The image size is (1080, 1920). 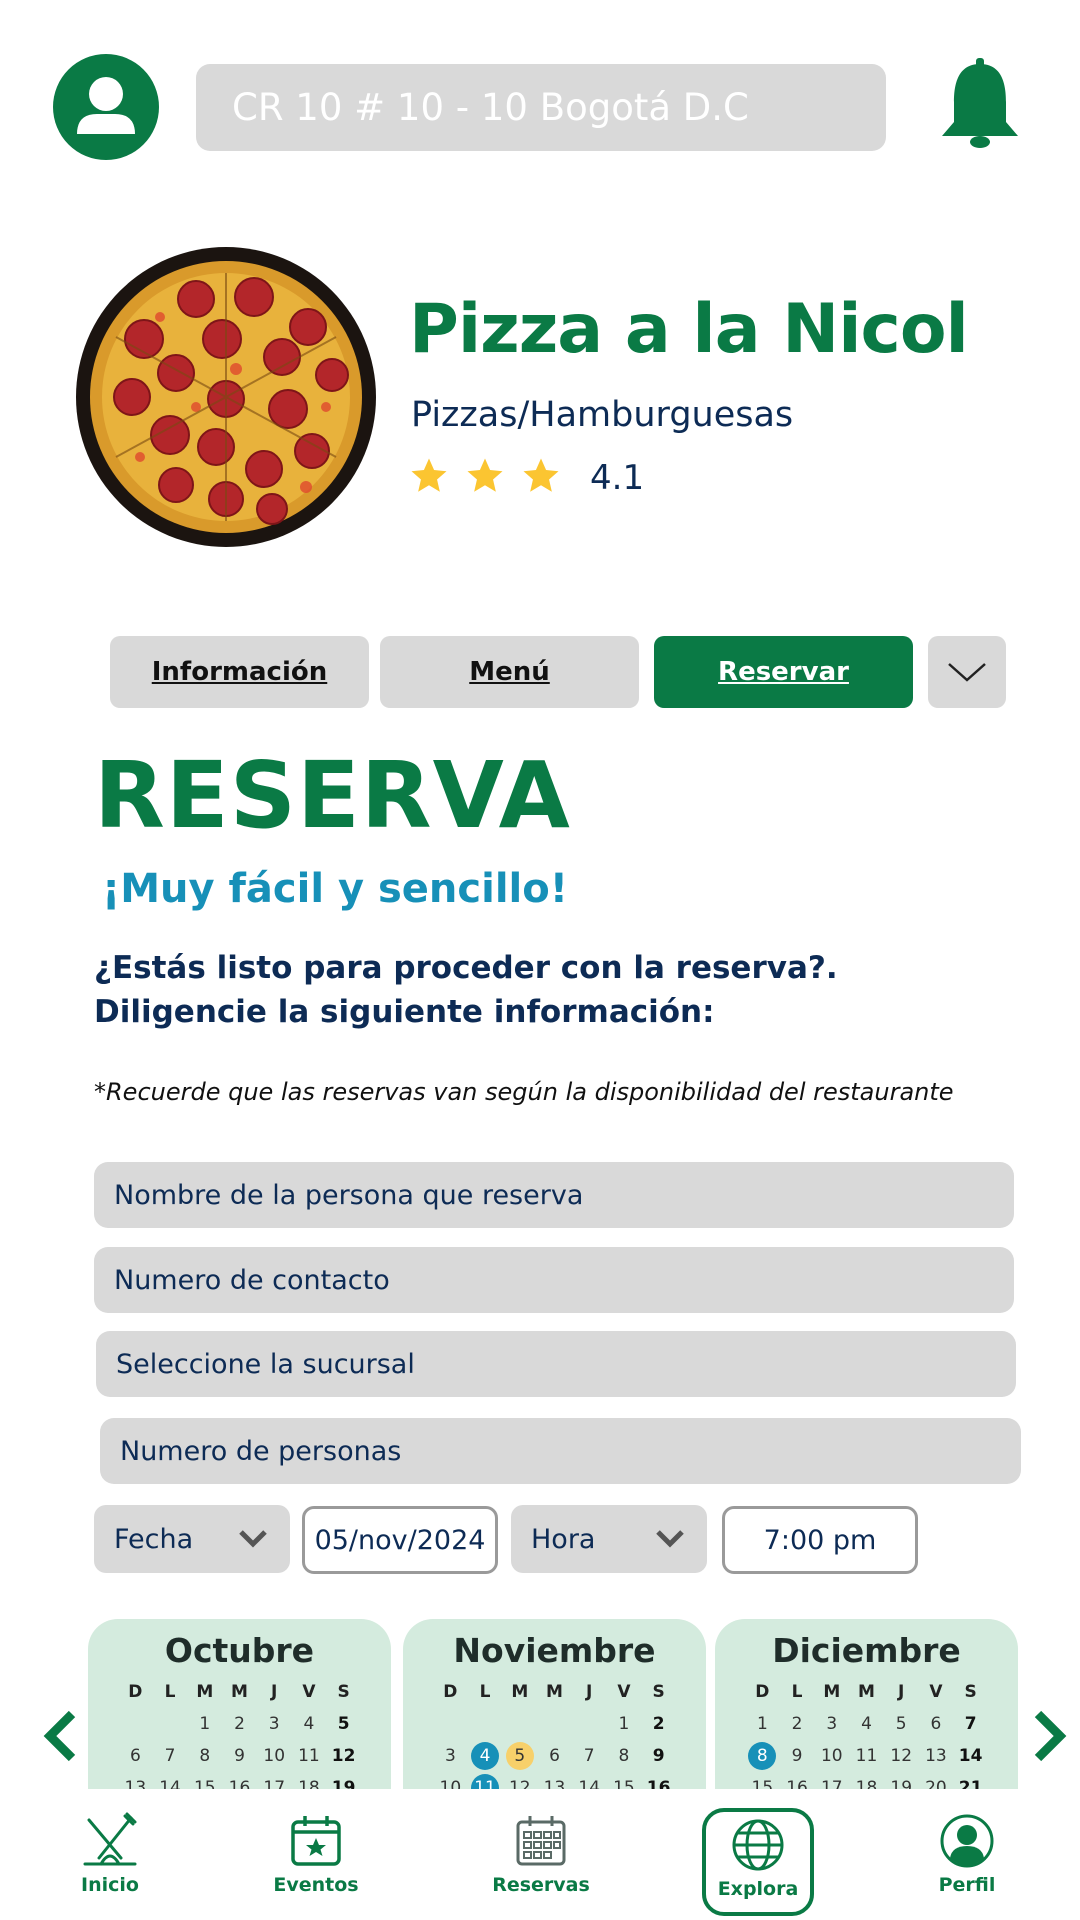 I want to click on chevron-down-icon, so click(x=967, y=672).